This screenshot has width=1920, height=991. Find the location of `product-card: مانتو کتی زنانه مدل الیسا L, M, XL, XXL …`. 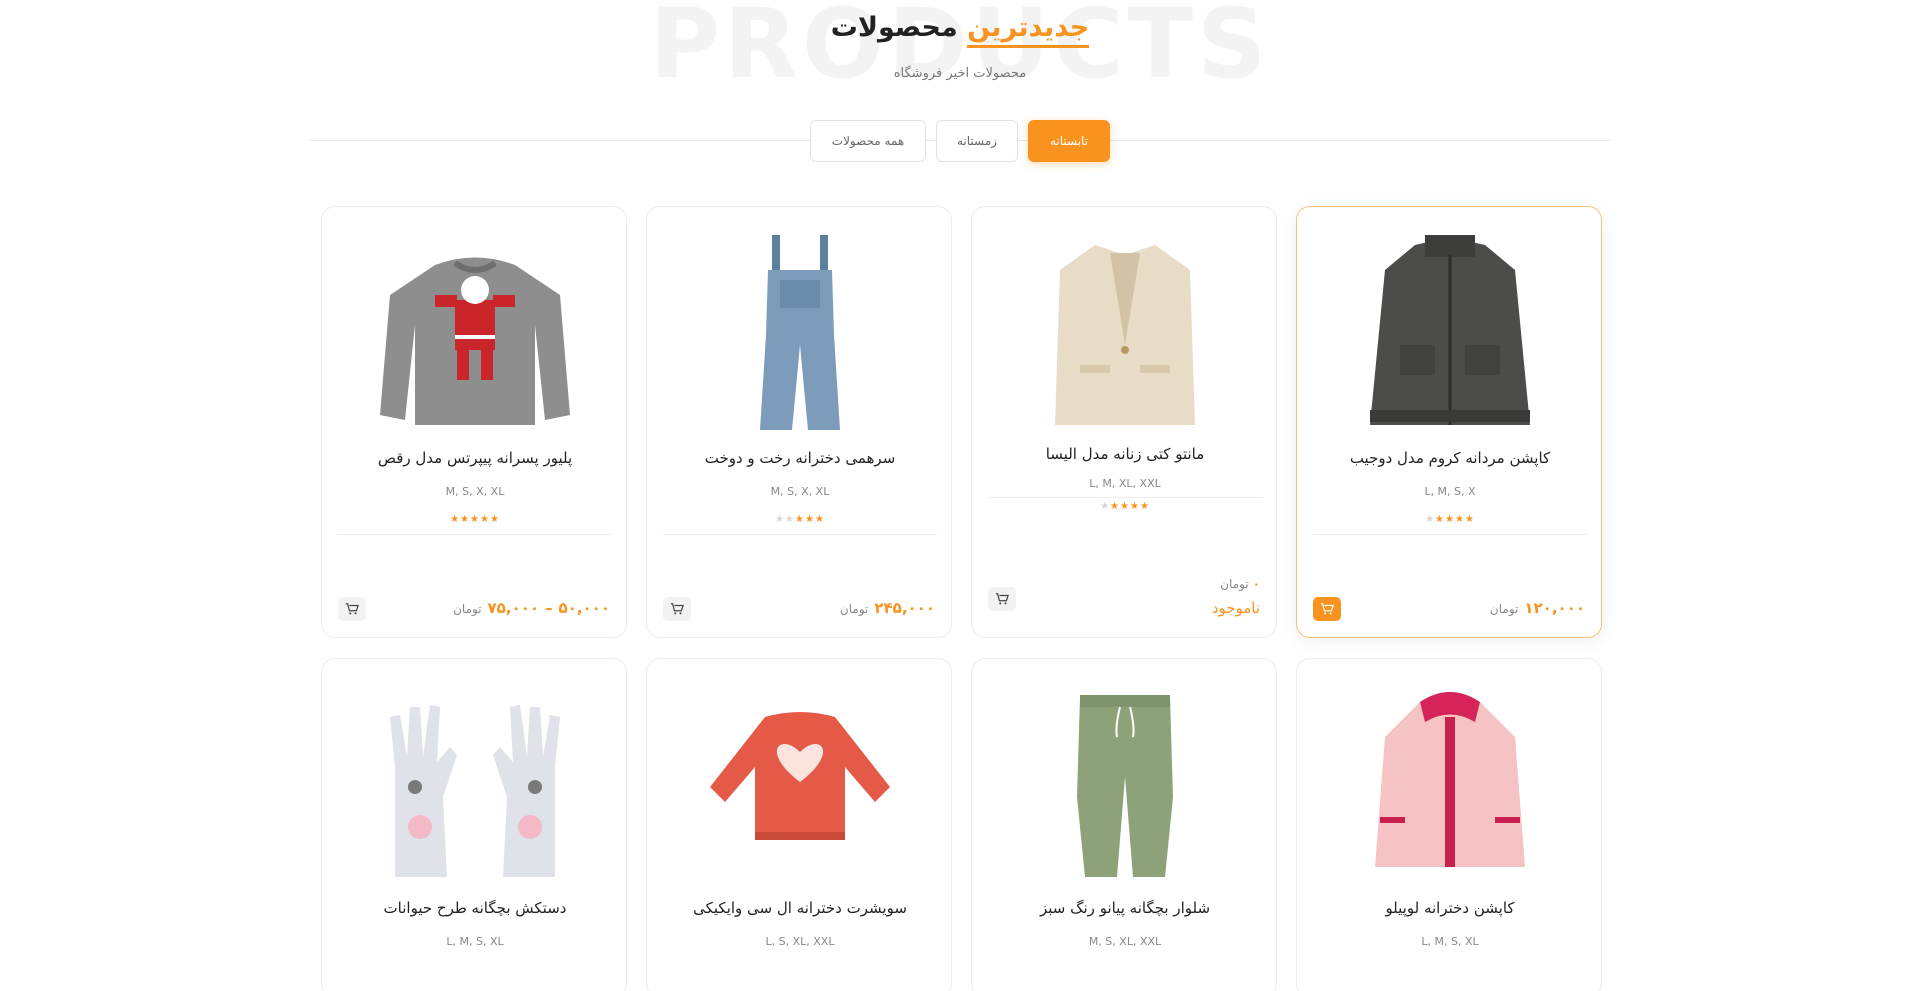

product-card: مانتو کتی زنانه مدل الیسا L, M, XL, XXL … is located at coordinates (1124, 422).